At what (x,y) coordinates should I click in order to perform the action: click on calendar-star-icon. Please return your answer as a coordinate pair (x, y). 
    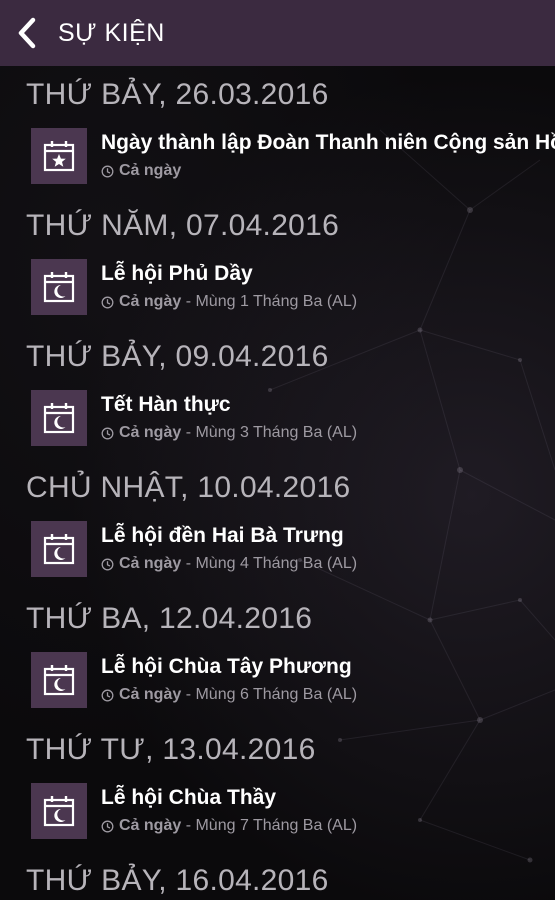
    Looking at the image, I should click on (59, 156).